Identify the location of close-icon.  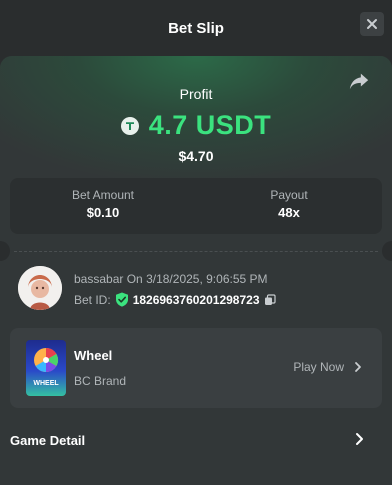
(372, 24).